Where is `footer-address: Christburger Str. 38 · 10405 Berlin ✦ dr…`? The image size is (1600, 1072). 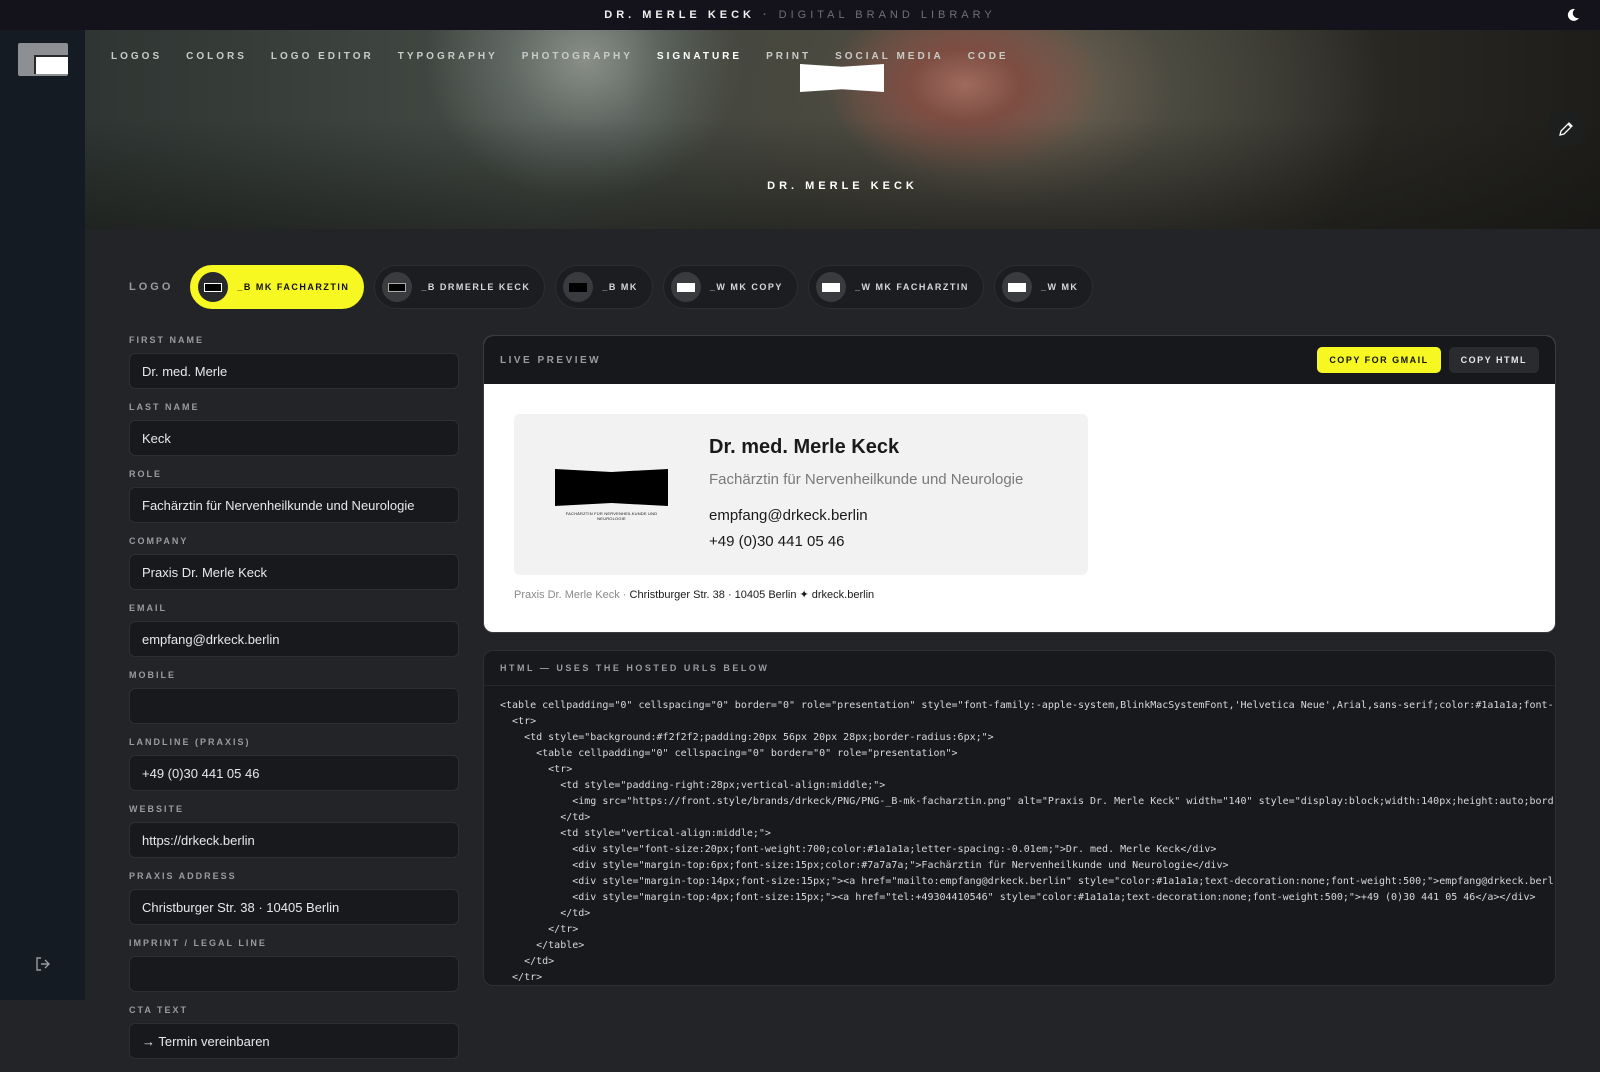 footer-address: Christburger Str. 38 · 10405 Berlin ✦ dr… is located at coordinates (752, 595).